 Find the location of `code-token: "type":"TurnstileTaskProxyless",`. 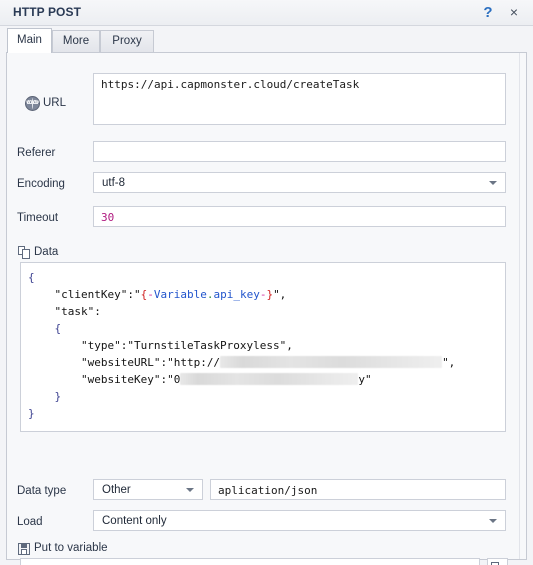

code-token: "type":"TurnstileTaskProxyless", is located at coordinates (186, 345).